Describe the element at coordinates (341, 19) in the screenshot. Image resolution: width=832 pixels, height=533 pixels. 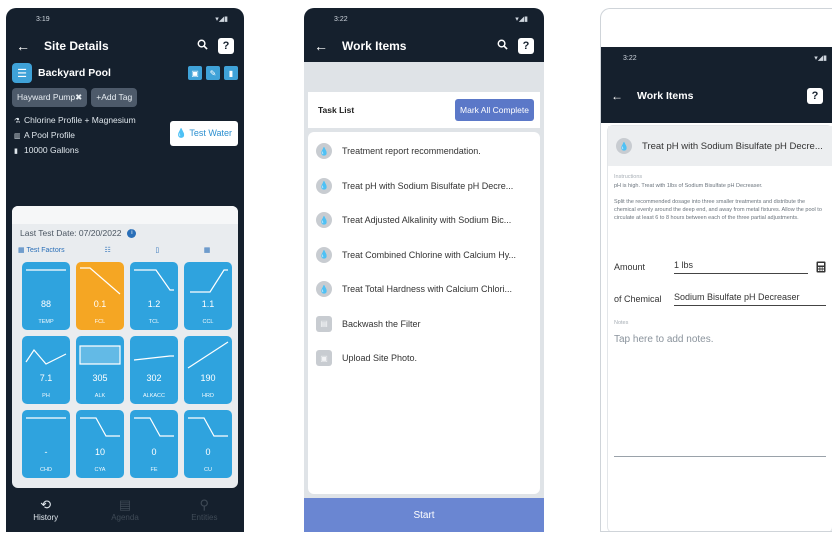
I see `status-time: 3:22` at that location.